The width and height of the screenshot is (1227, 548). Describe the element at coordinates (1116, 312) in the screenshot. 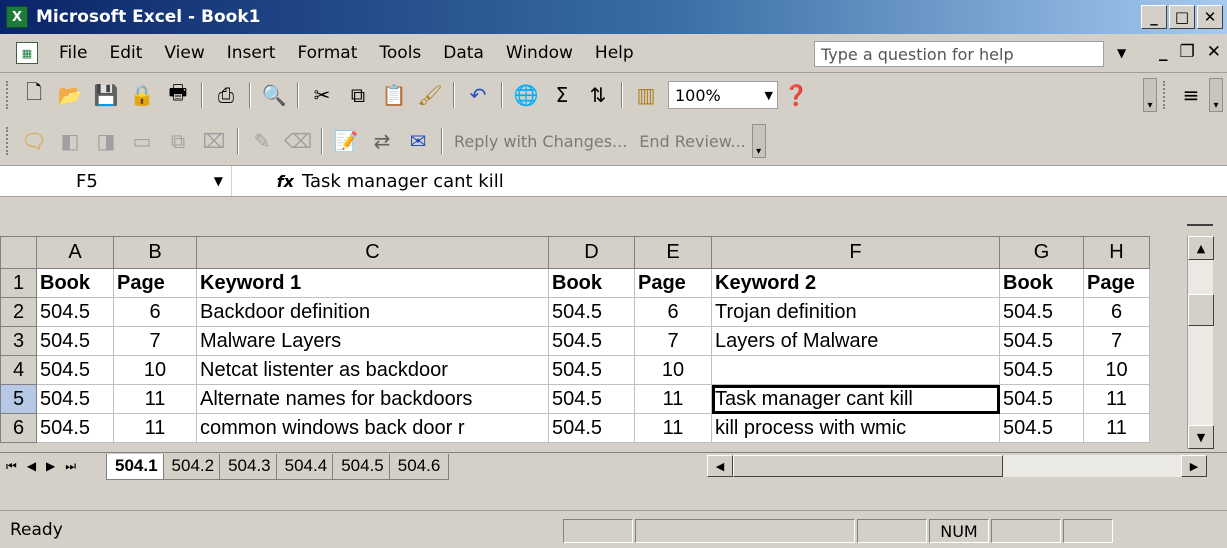

I see `cell-h2: 6` at that location.